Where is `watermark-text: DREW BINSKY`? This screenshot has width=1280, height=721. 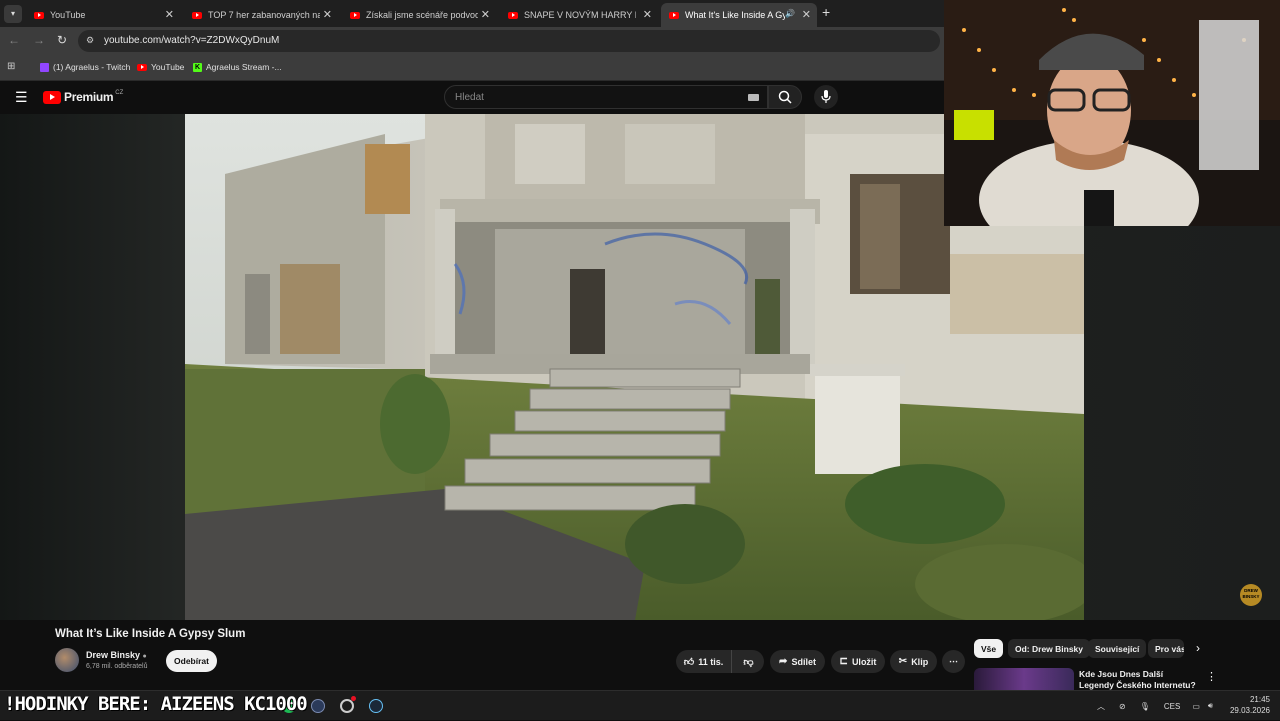
watermark-text: DREW BINSKY is located at coordinates (1251, 593).